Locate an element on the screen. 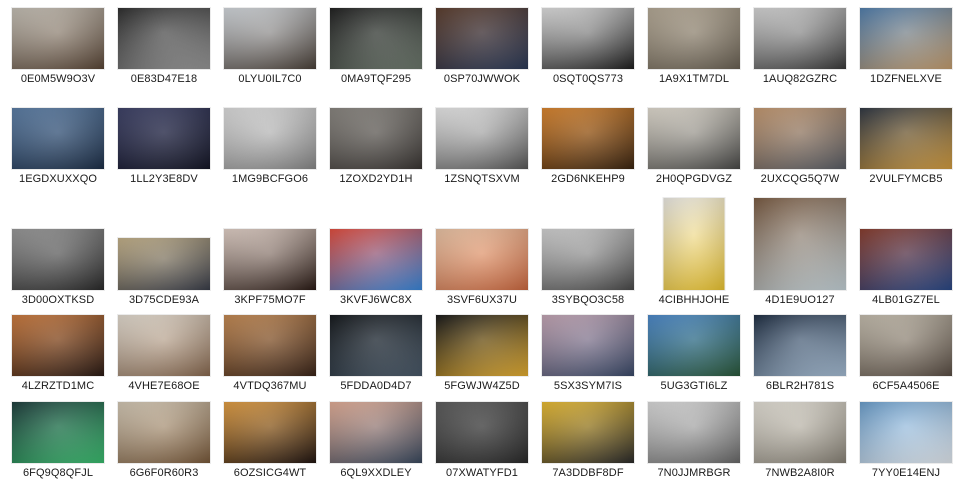 The height and width of the screenshot is (495, 957). file-tile: 1A9X1TM7DL is located at coordinates (694, 47).